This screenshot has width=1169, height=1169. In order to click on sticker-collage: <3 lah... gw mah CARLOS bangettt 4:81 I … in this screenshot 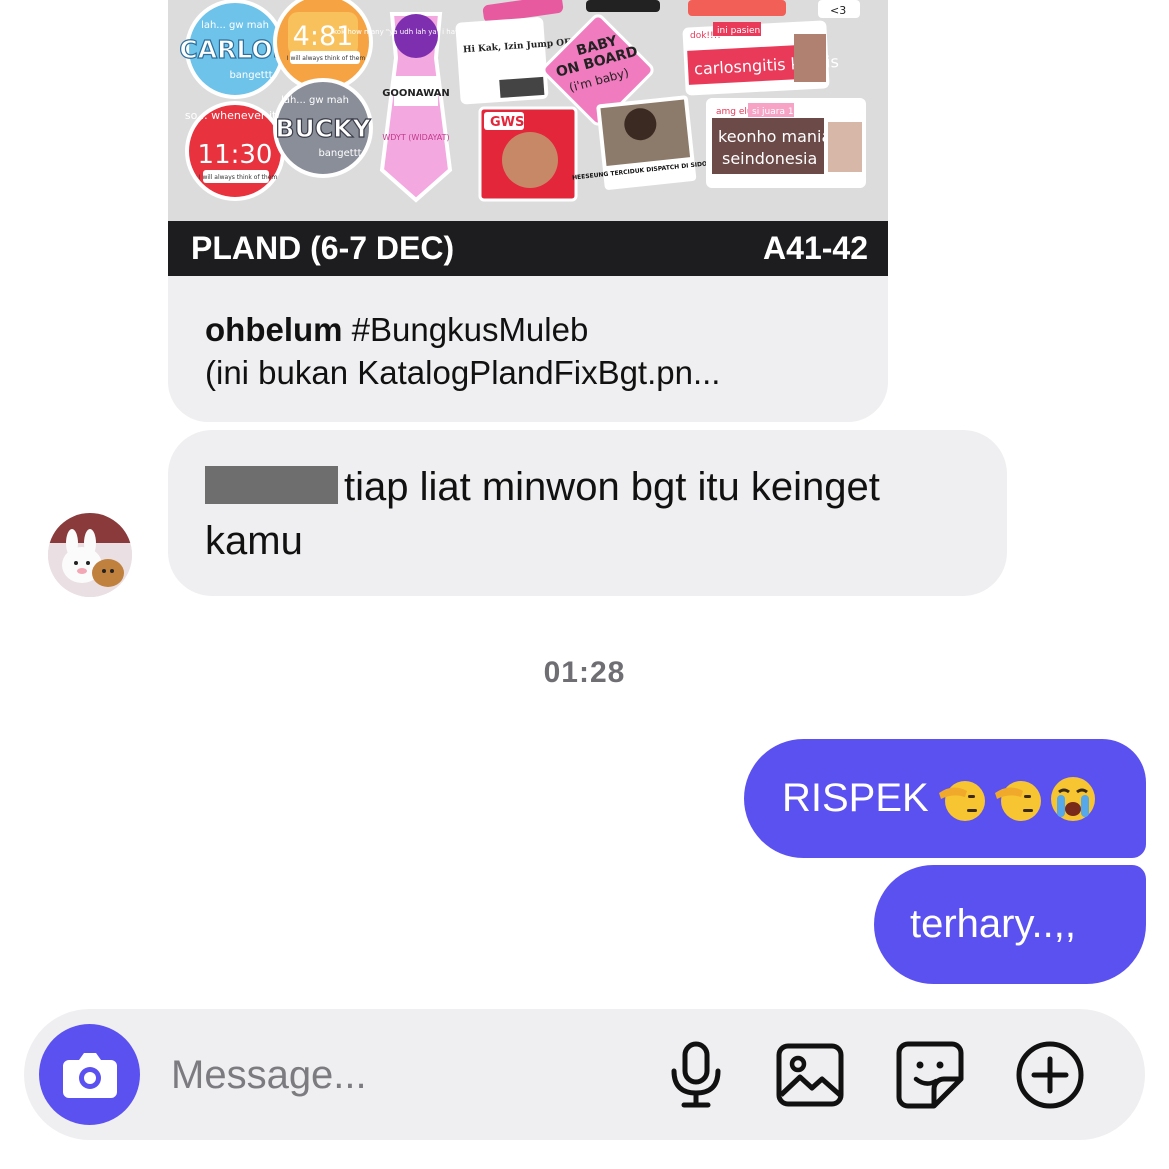, I will do `click(528, 110)`.